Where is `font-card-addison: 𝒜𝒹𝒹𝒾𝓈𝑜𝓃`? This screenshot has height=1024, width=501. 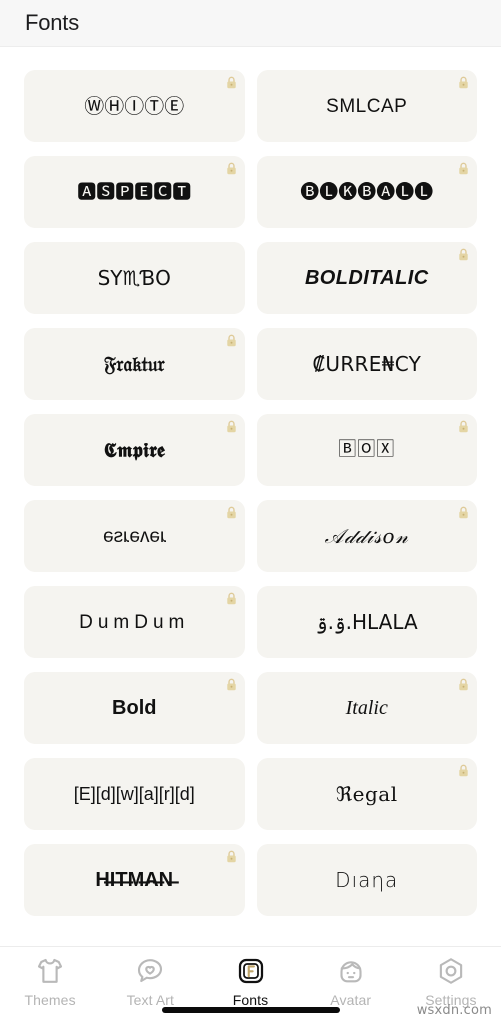
font-card-addison: 𝒜𝒹𝒹𝒾𝓈𝑜𝓃 is located at coordinates (366, 536).